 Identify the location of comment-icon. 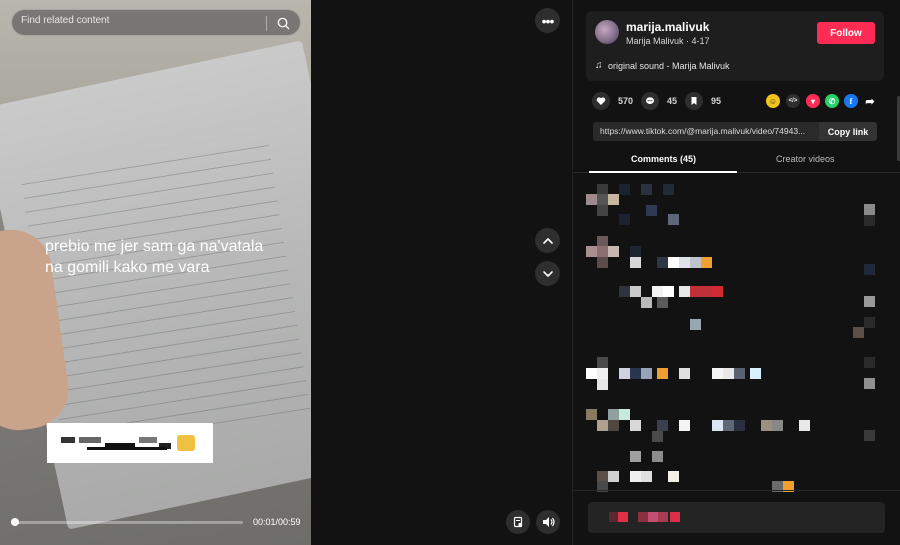
(650, 100).